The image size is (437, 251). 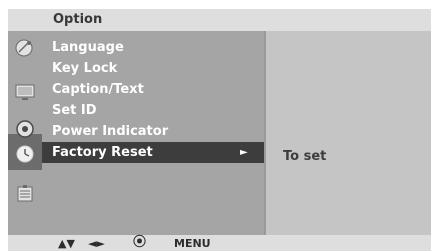 I want to click on audio-icon, so click(x=25, y=129).